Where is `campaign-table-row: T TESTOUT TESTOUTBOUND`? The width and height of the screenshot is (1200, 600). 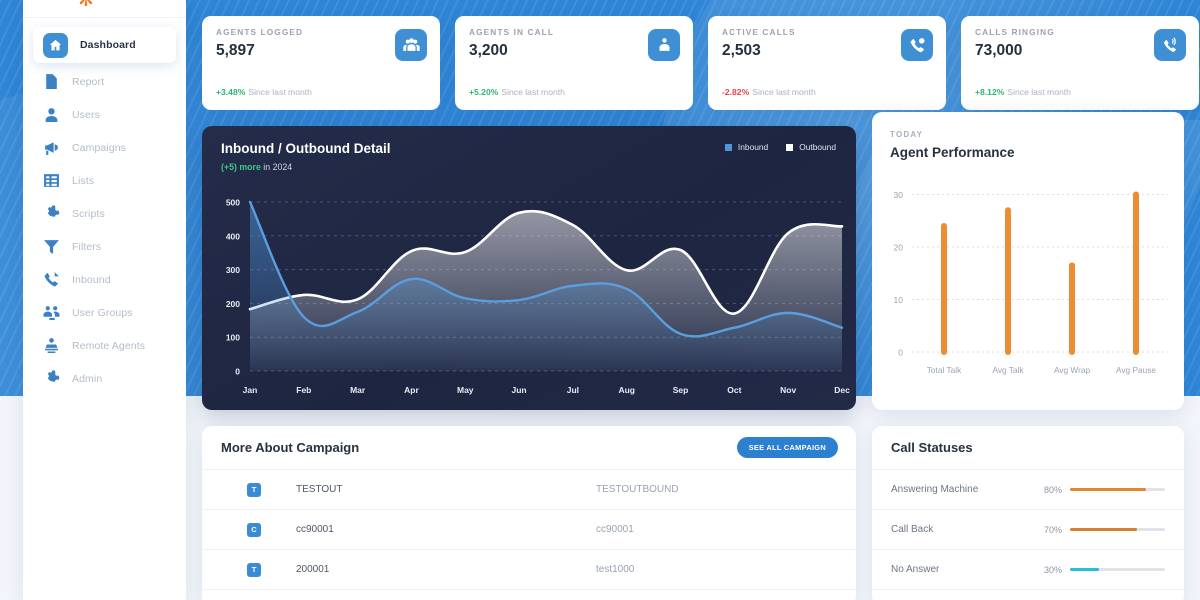 campaign-table-row: T TESTOUT TESTOUTBOUND is located at coordinates (529, 490).